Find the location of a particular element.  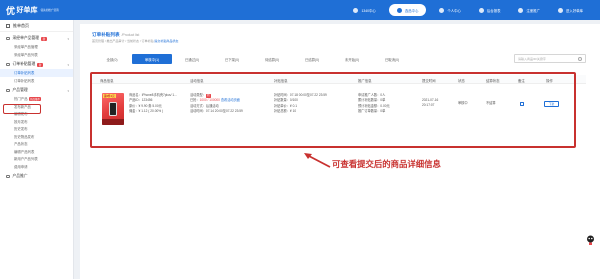

nav-item-enter-site: 进入好单库 is located at coordinates (570, 10).